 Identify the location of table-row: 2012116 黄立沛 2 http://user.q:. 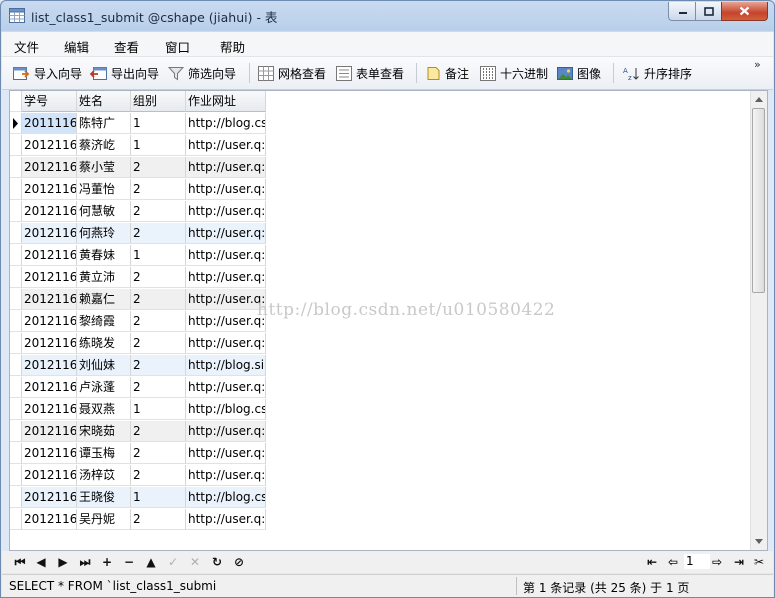
(138, 278).